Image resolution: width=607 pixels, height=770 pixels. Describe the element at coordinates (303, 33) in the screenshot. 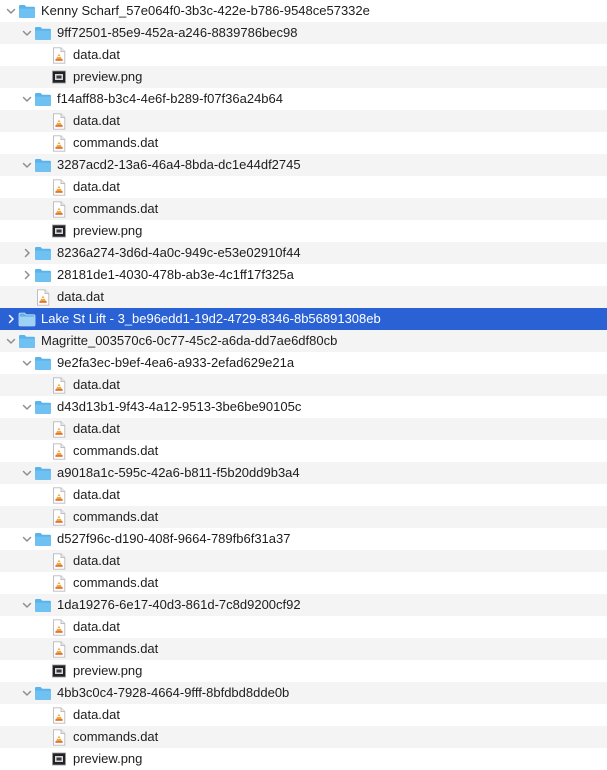

I see `folder-row: 9ff72501-85e9-452a-a246-8839786bec98` at that location.